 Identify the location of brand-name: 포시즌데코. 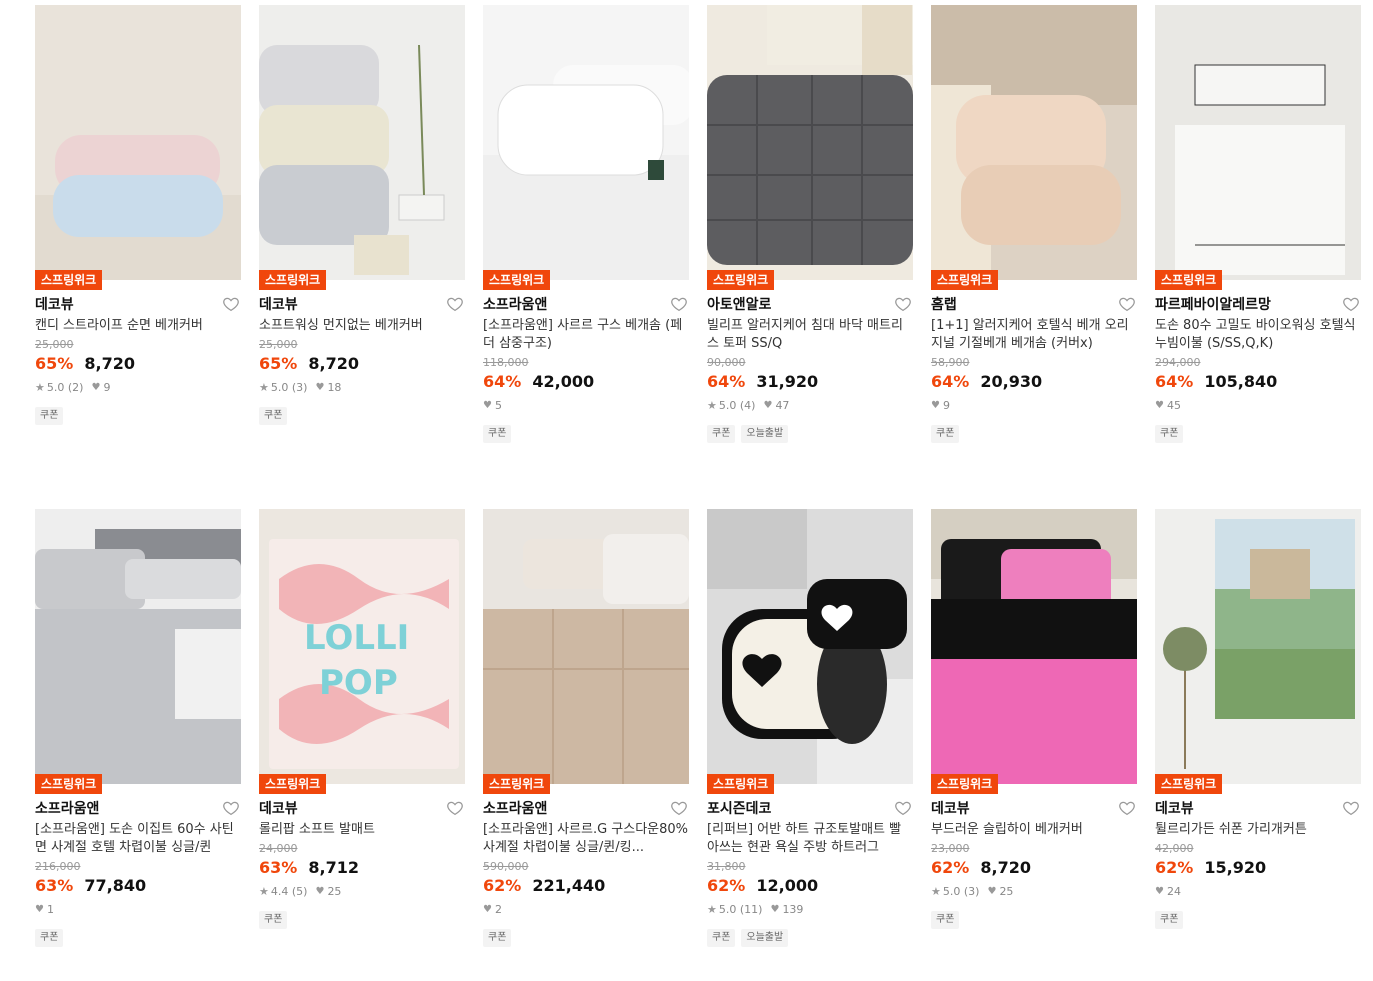
(739, 809).